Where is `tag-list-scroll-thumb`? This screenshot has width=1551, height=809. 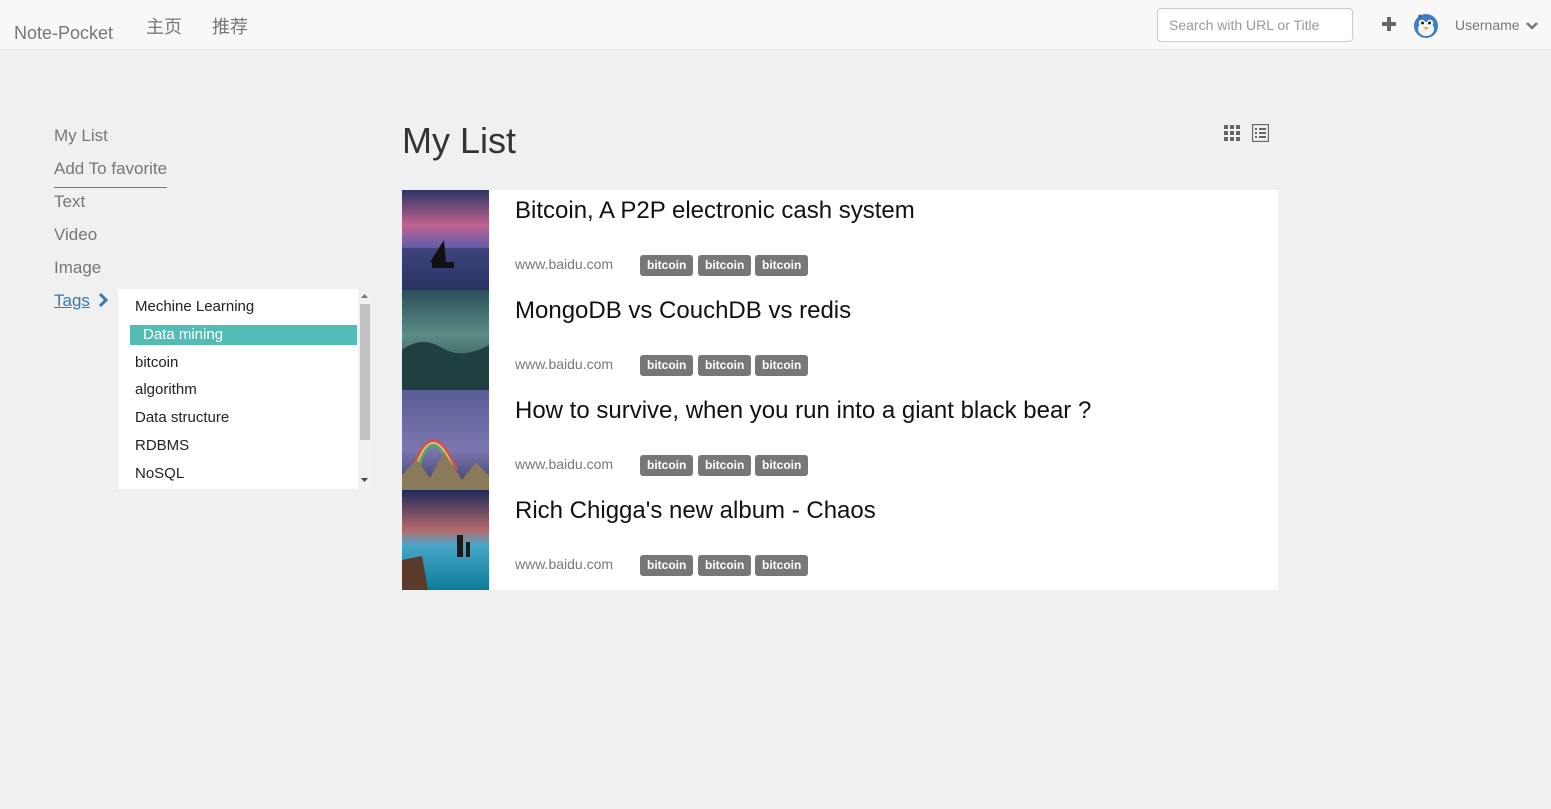 tag-list-scroll-thumb is located at coordinates (365, 372).